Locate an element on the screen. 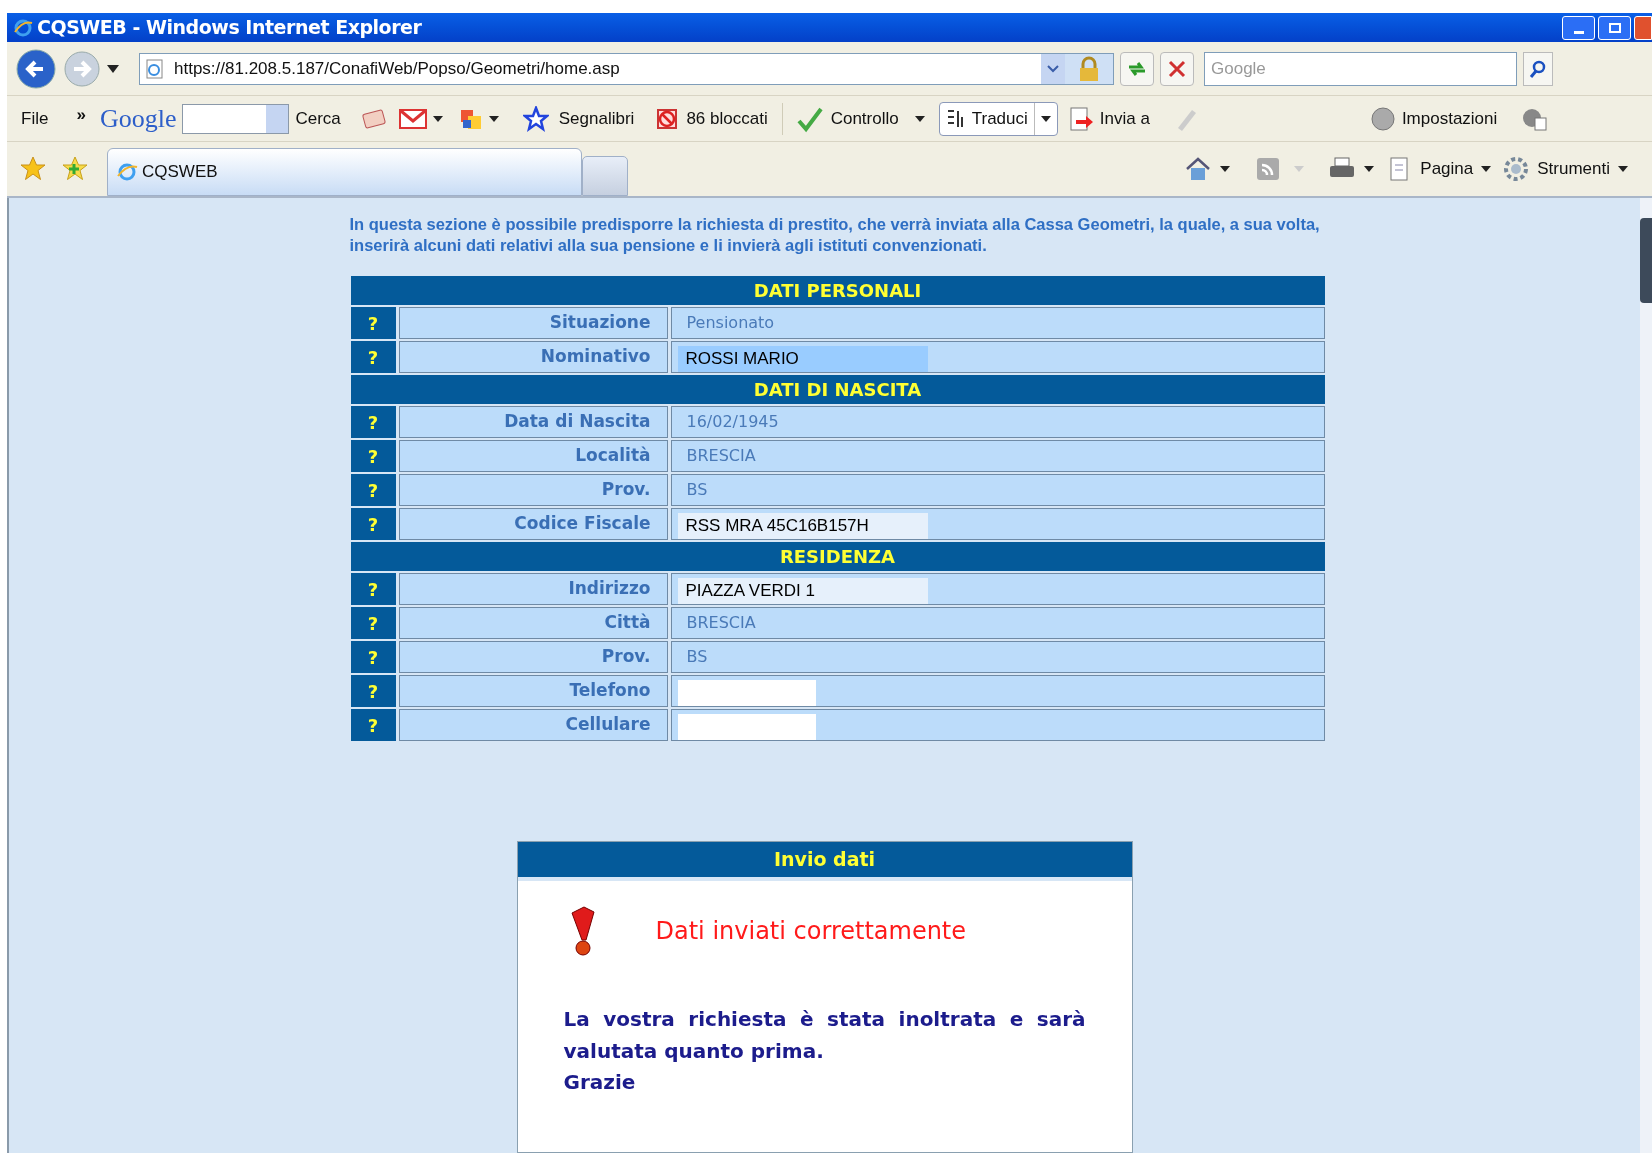  overflow-button: » is located at coordinates (81, 115).